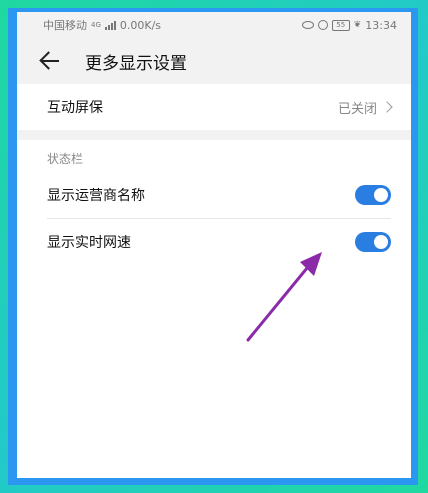 The width and height of the screenshot is (428, 493). Describe the element at coordinates (387, 107) in the screenshot. I see `chevron-right-icon` at that location.